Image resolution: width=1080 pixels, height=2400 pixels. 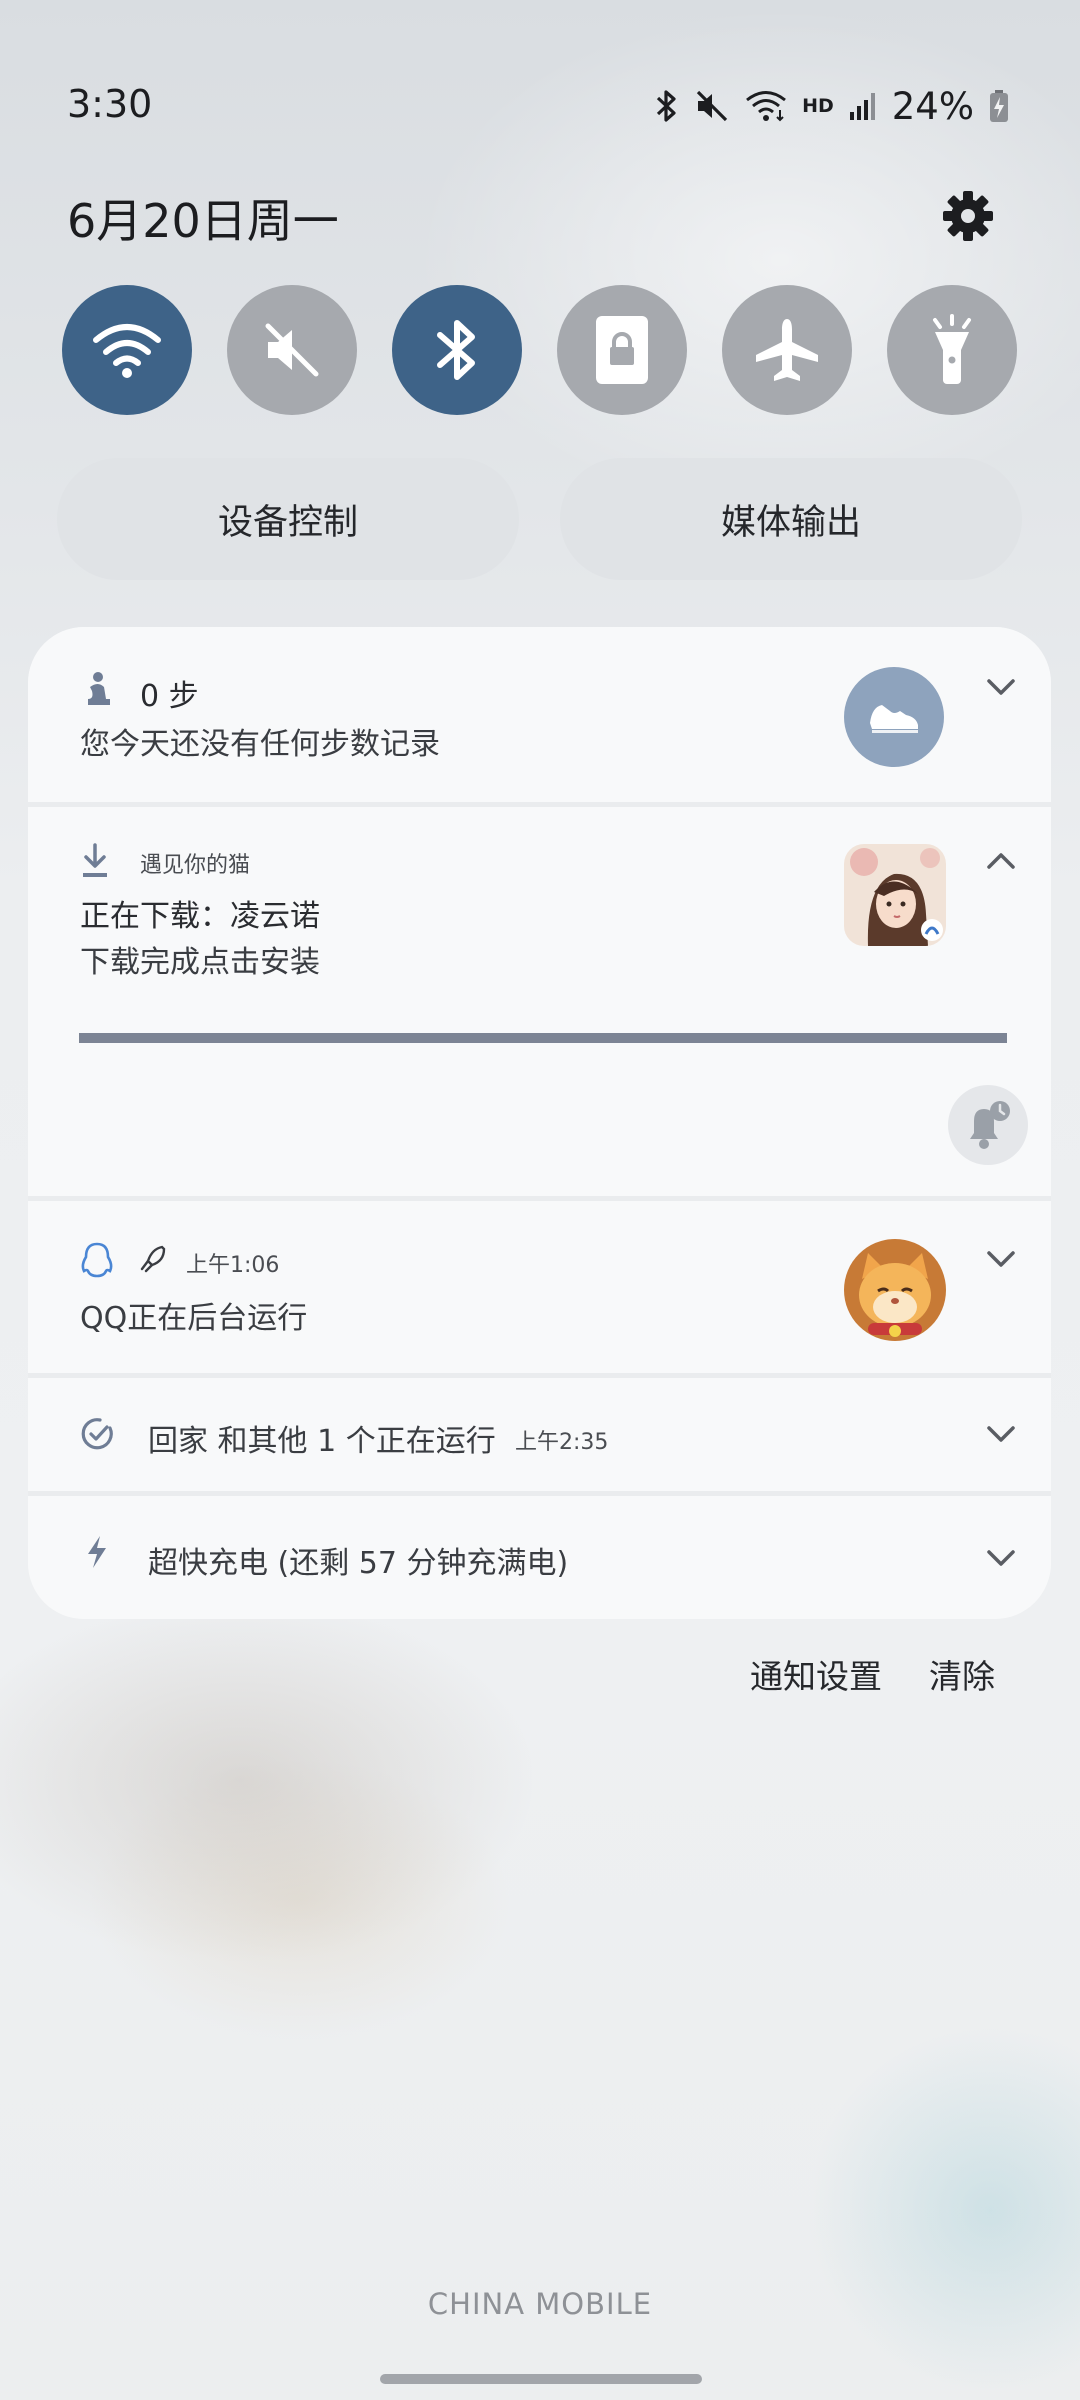 I want to click on steps-app-icon, so click(x=894, y=717).